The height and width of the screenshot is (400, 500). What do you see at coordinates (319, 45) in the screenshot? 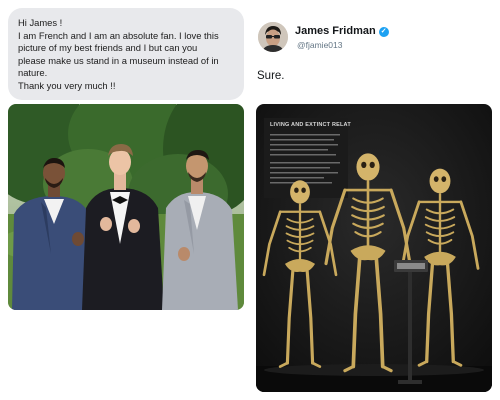
I see `author-handle: @fjamie013` at bounding box center [319, 45].